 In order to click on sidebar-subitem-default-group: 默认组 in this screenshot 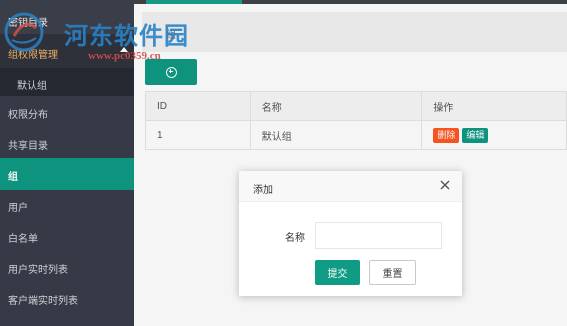, I will do `click(67, 82)`.